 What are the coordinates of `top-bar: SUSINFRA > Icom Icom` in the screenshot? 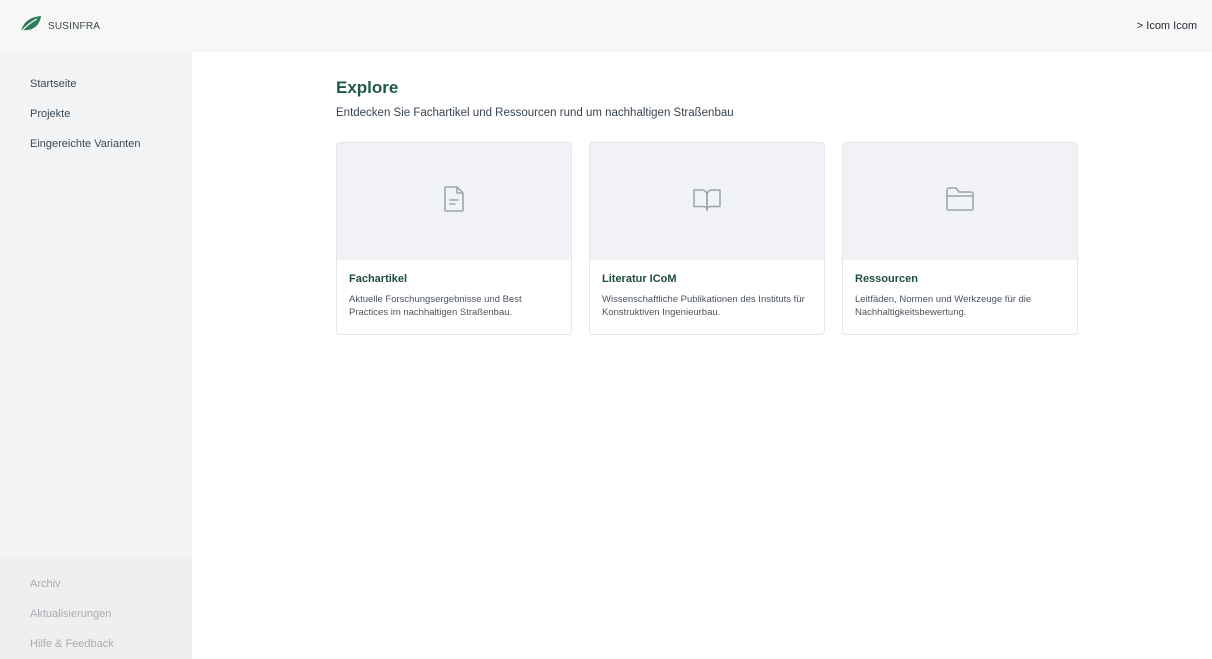 It's located at (606, 26).